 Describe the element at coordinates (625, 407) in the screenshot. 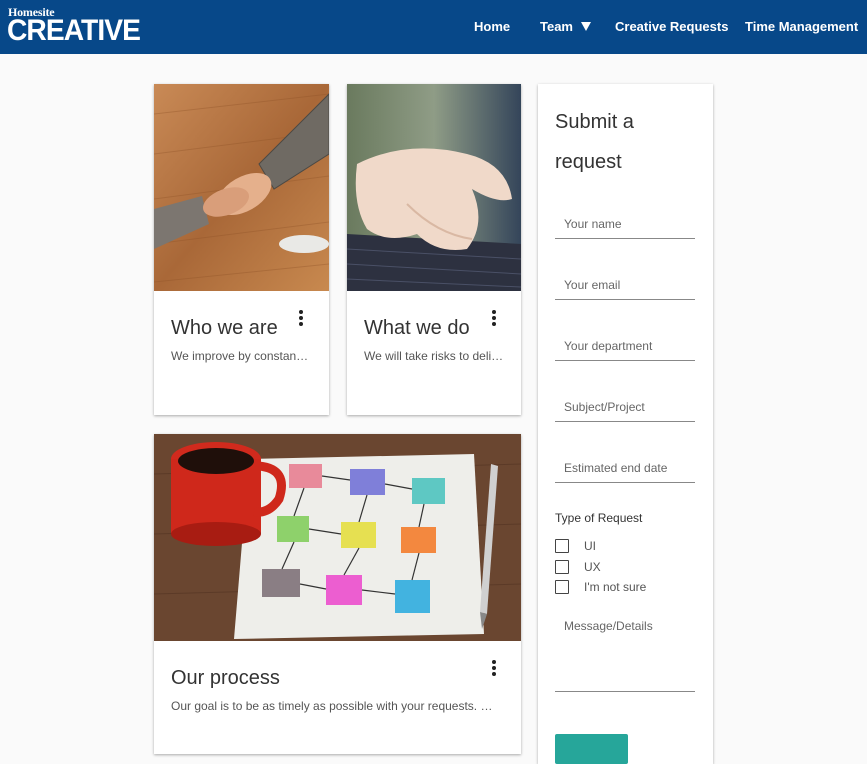

I see `subject-field` at that location.